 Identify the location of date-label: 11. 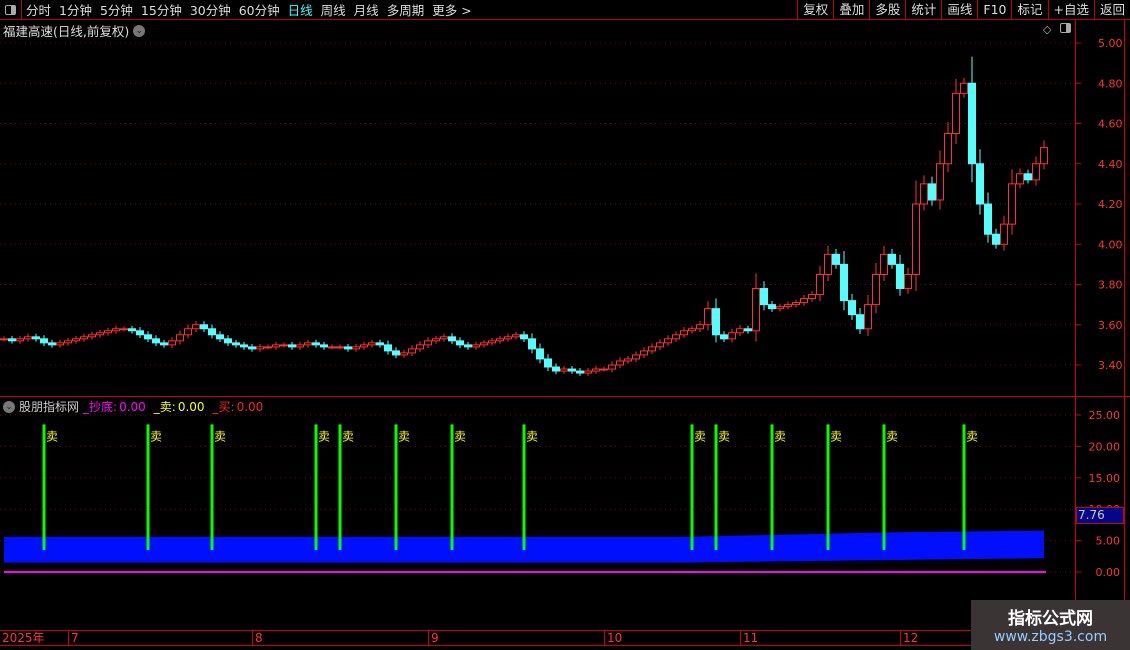
(749, 638).